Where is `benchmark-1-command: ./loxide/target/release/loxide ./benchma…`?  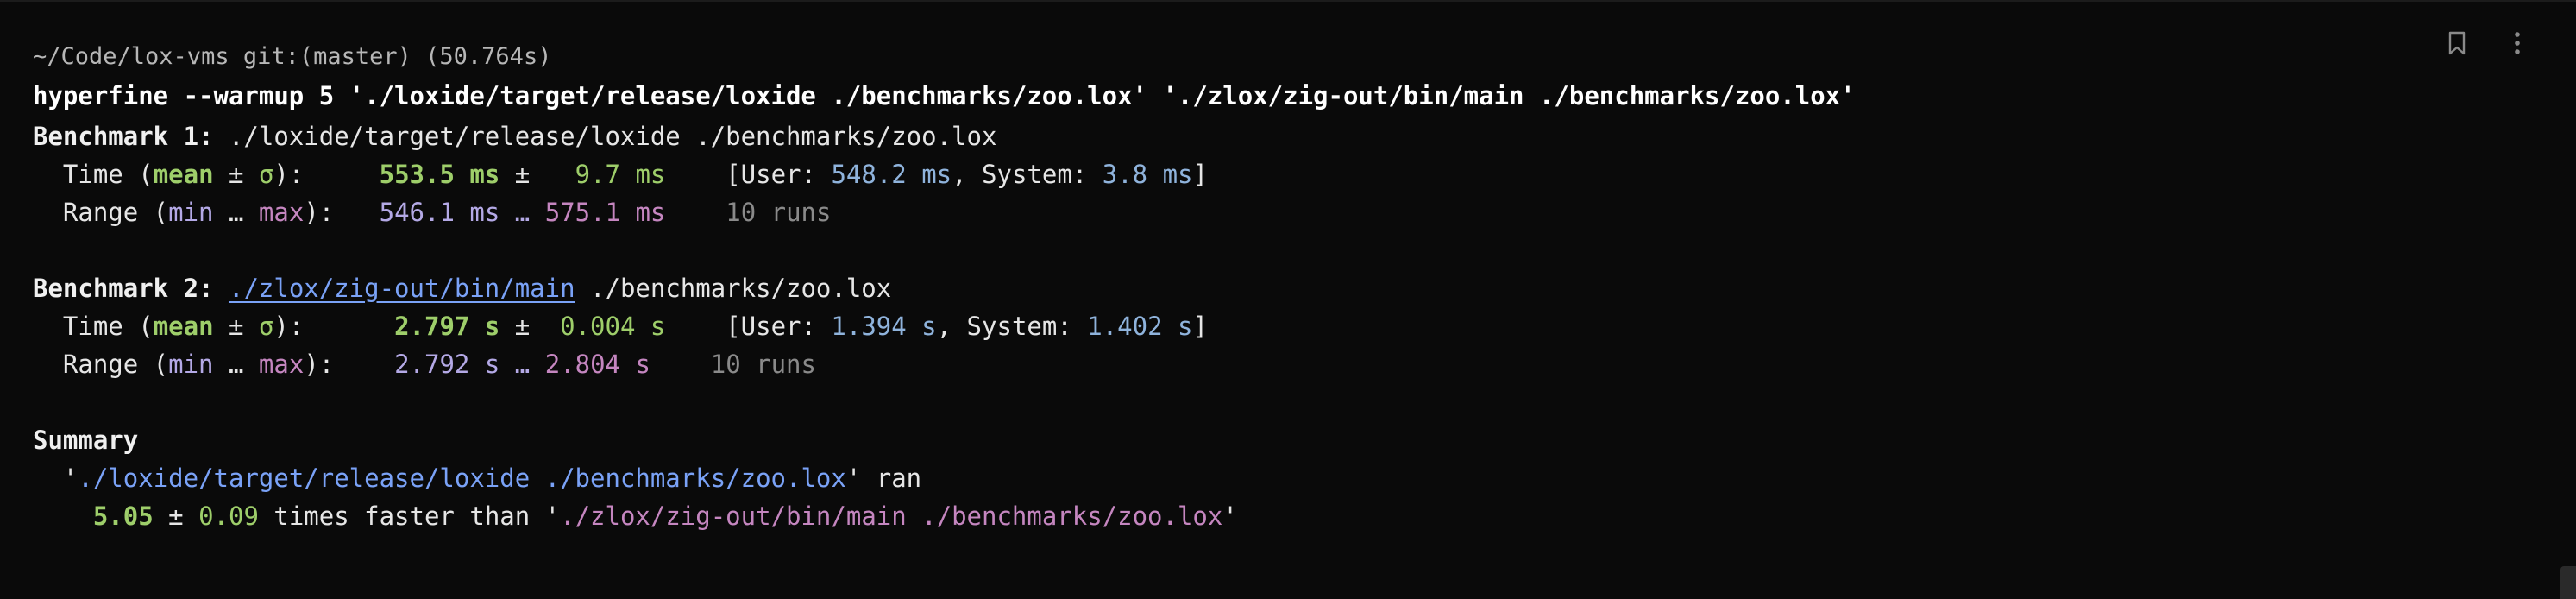 benchmark-1-command: ./loxide/target/release/loxide ./benchma… is located at coordinates (605, 136).